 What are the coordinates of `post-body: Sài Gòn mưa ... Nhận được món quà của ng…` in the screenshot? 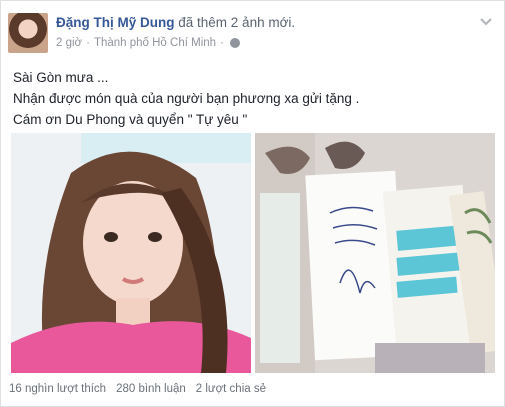 It's located at (186, 98).